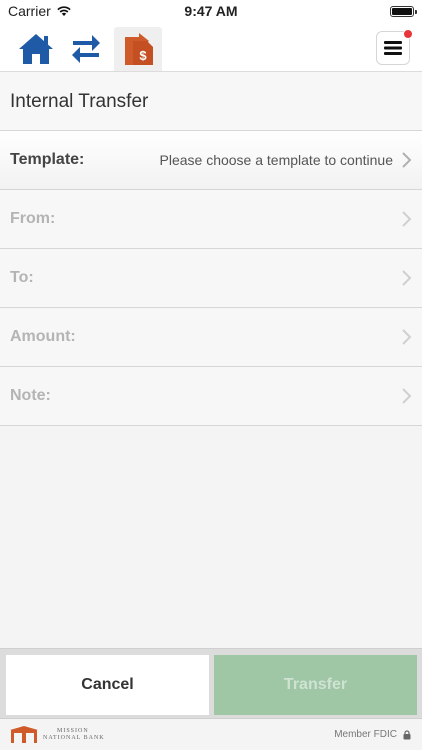 This screenshot has height=750, width=422. I want to click on page-header: Internal Transfer, so click(211, 101).